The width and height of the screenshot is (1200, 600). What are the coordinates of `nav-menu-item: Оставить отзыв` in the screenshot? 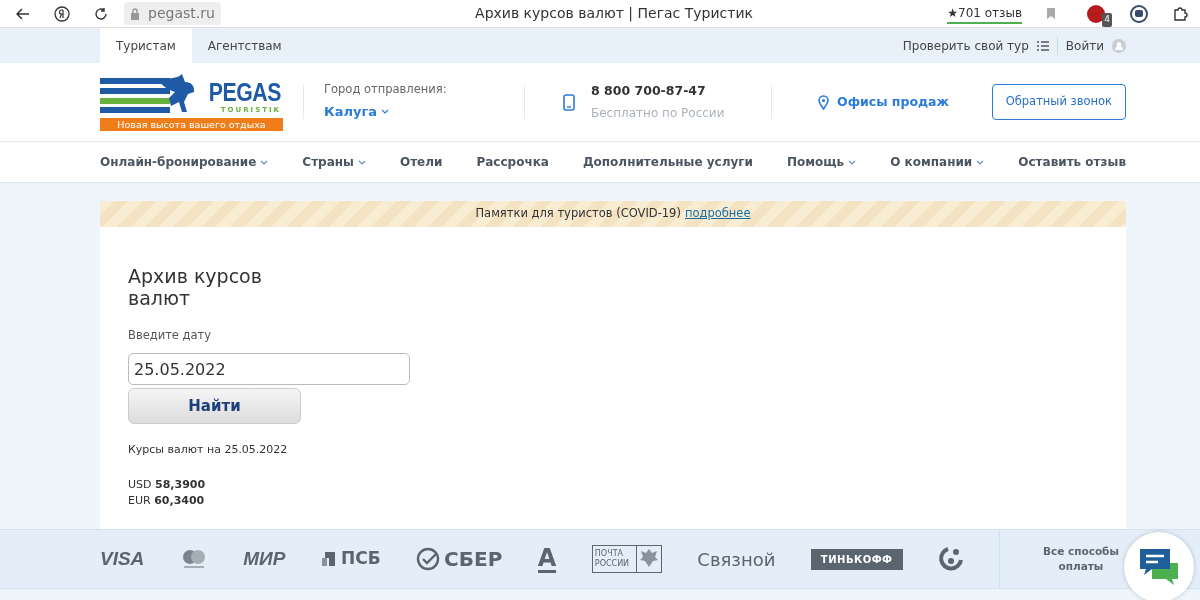 It's located at (1072, 162).